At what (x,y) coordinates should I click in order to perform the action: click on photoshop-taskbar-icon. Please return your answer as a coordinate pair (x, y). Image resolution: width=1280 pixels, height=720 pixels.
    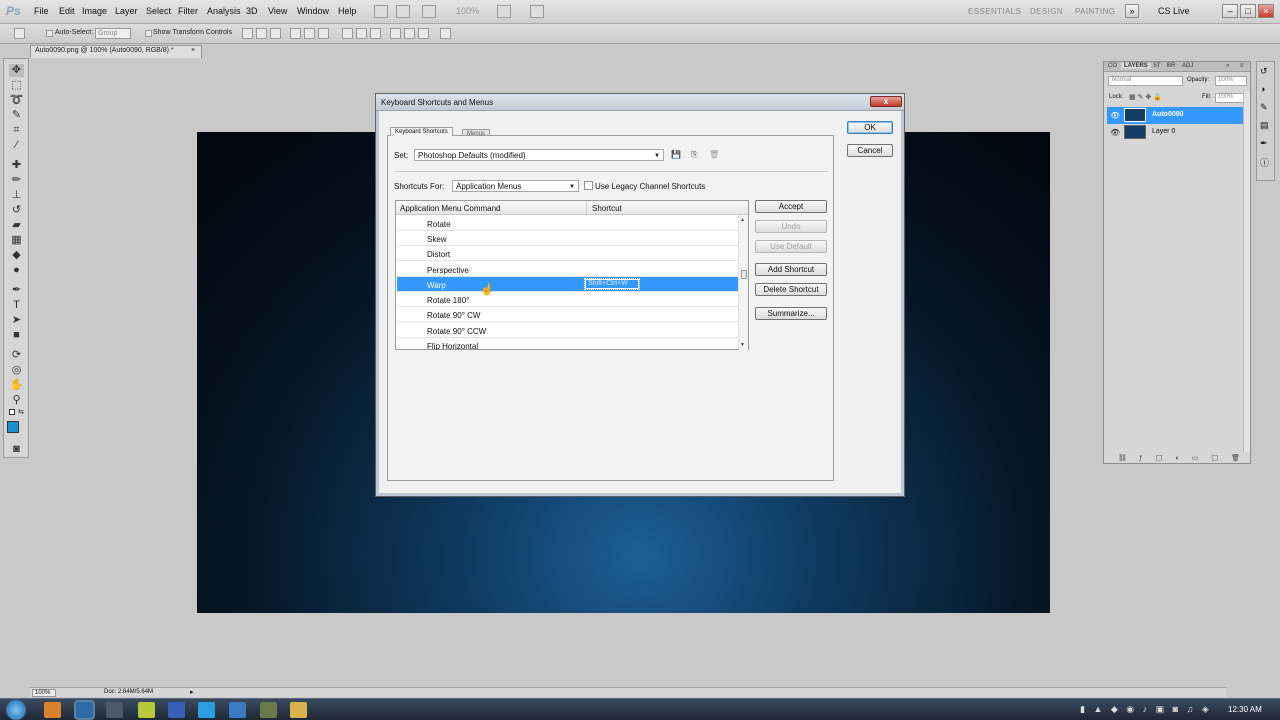
    Looking at the image, I should click on (84, 710).